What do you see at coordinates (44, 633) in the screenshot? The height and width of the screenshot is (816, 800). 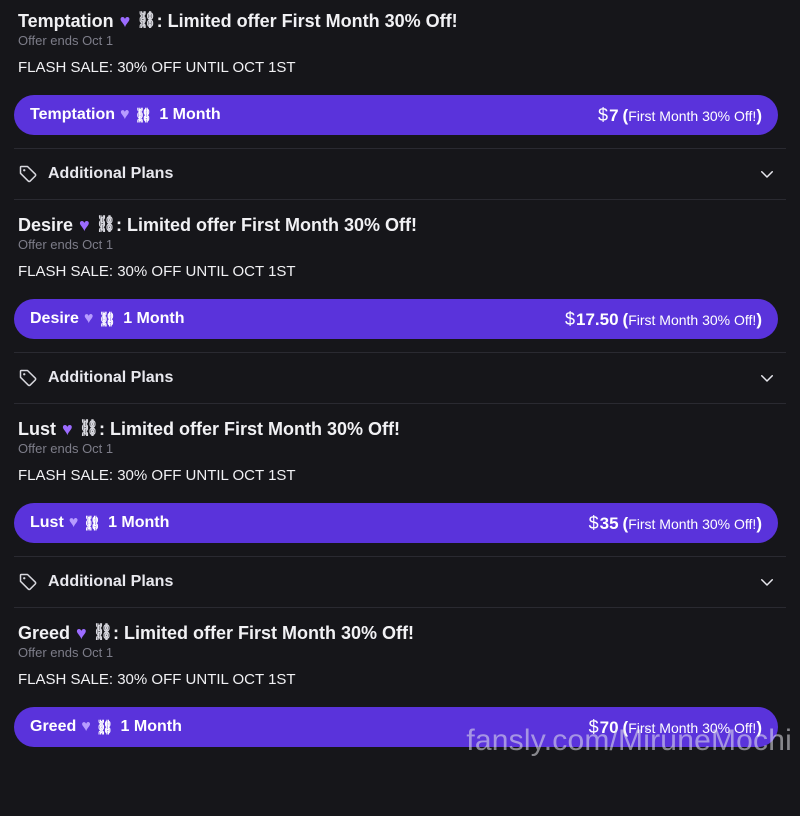 I see `tier-name: Greed` at bounding box center [44, 633].